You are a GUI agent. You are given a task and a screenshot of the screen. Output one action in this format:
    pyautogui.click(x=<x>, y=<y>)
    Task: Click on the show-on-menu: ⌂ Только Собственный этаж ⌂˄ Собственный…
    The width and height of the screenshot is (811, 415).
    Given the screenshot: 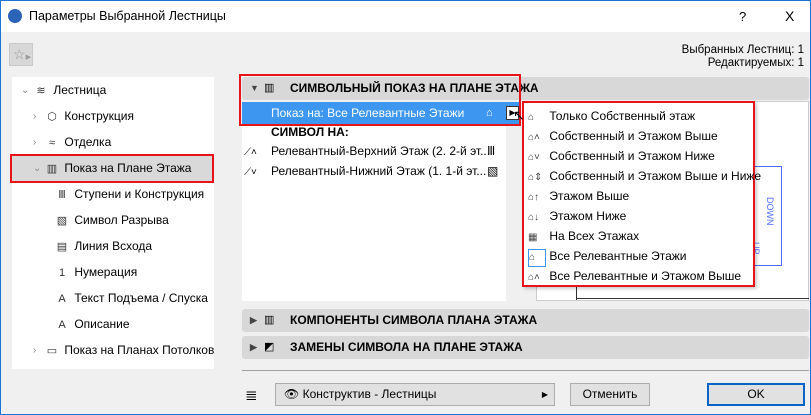 What is the action you would take?
    pyautogui.click(x=641, y=194)
    